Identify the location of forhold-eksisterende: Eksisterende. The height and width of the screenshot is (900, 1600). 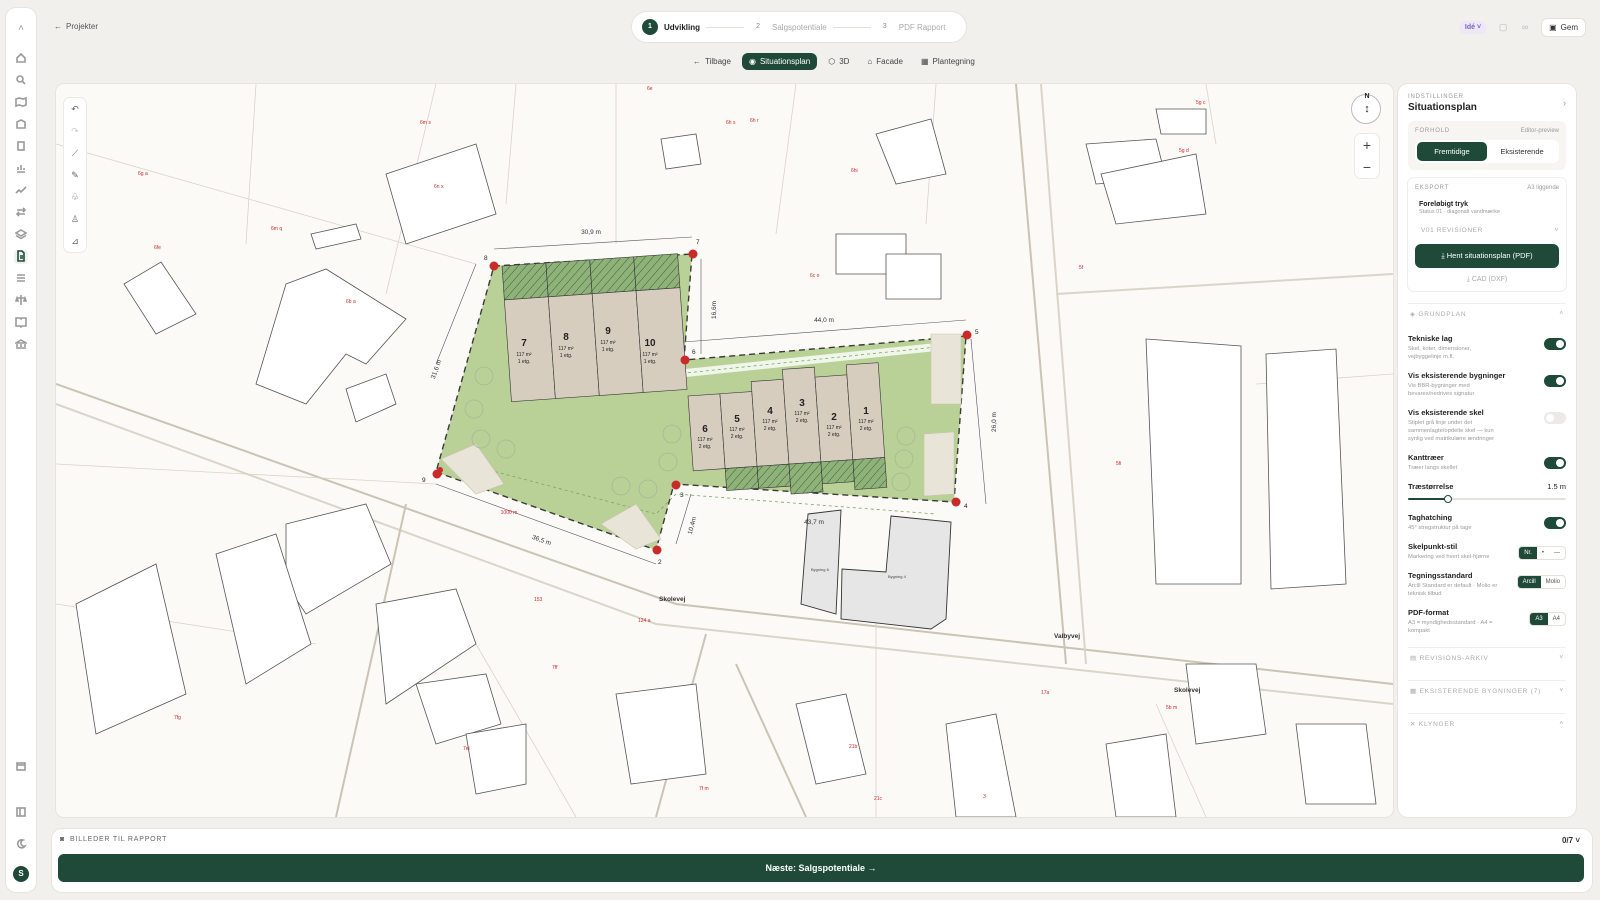
(1522, 151).